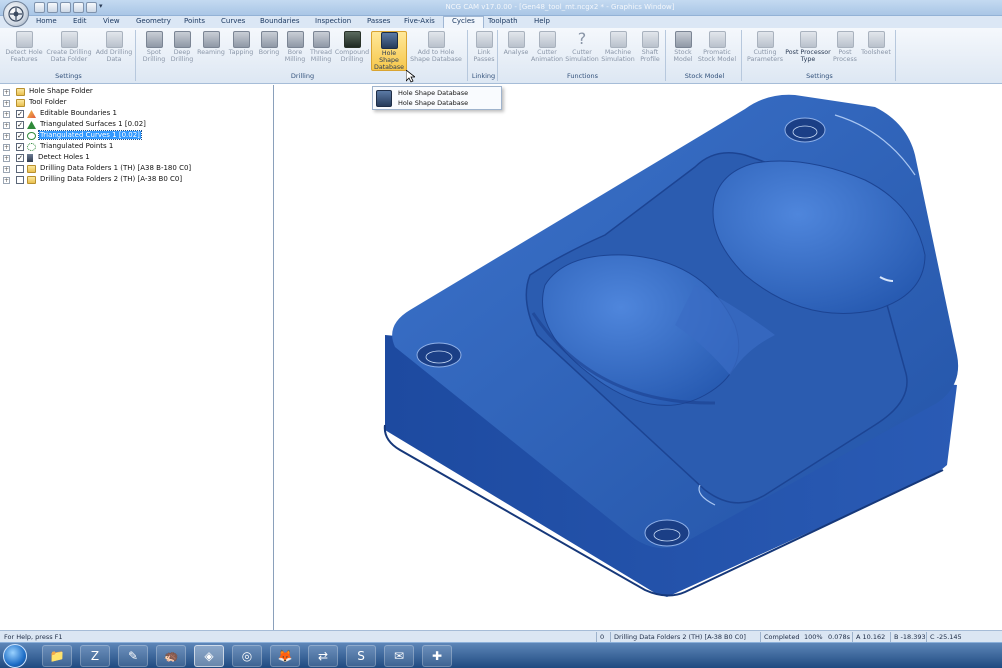 Image resolution: width=1002 pixels, height=668 pixels. I want to click on group-label-functions: Functions, so click(582, 76).